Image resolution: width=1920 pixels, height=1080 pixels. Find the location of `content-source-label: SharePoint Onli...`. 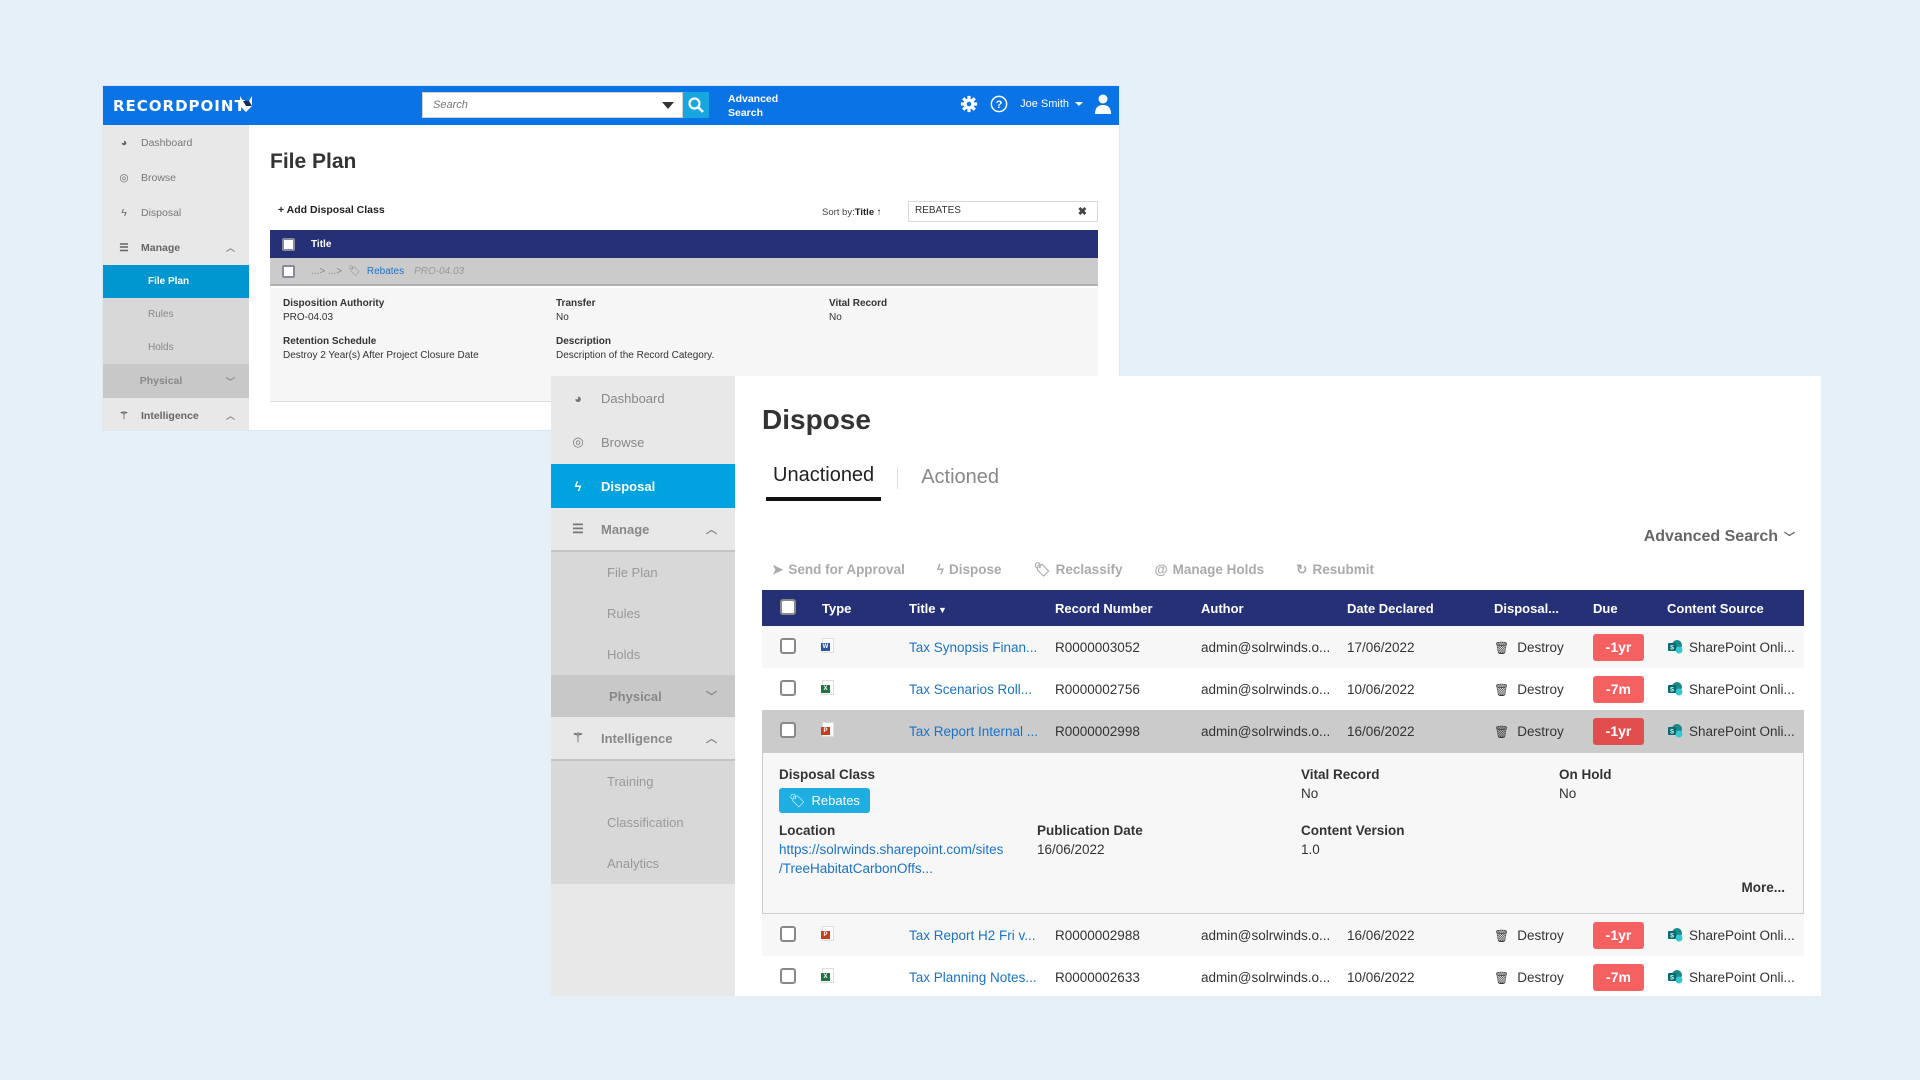

content-source-label: SharePoint Onli... is located at coordinates (1742, 731).